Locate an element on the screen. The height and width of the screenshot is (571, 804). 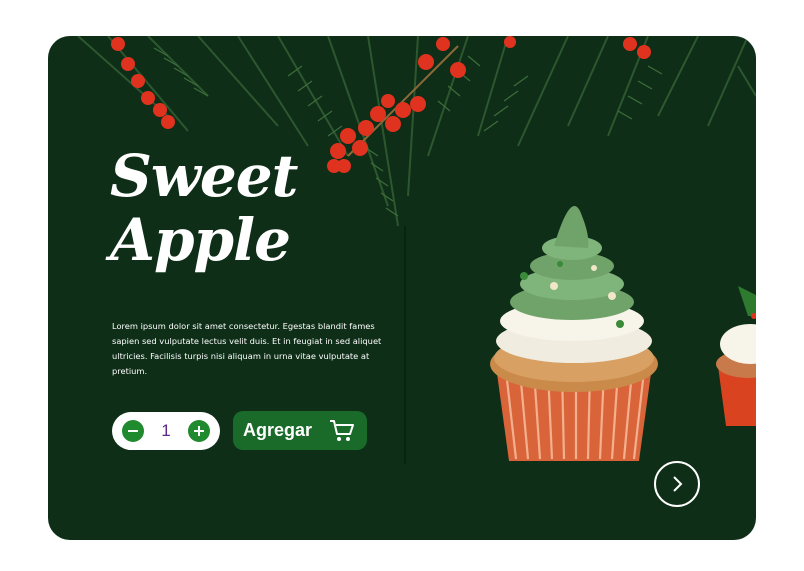
quantity-value: 1 is located at coordinates (166, 430).